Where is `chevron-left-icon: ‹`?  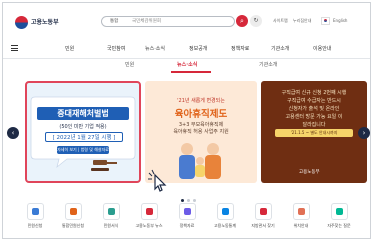 chevron-left-icon: ‹ is located at coordinates (13, 133).